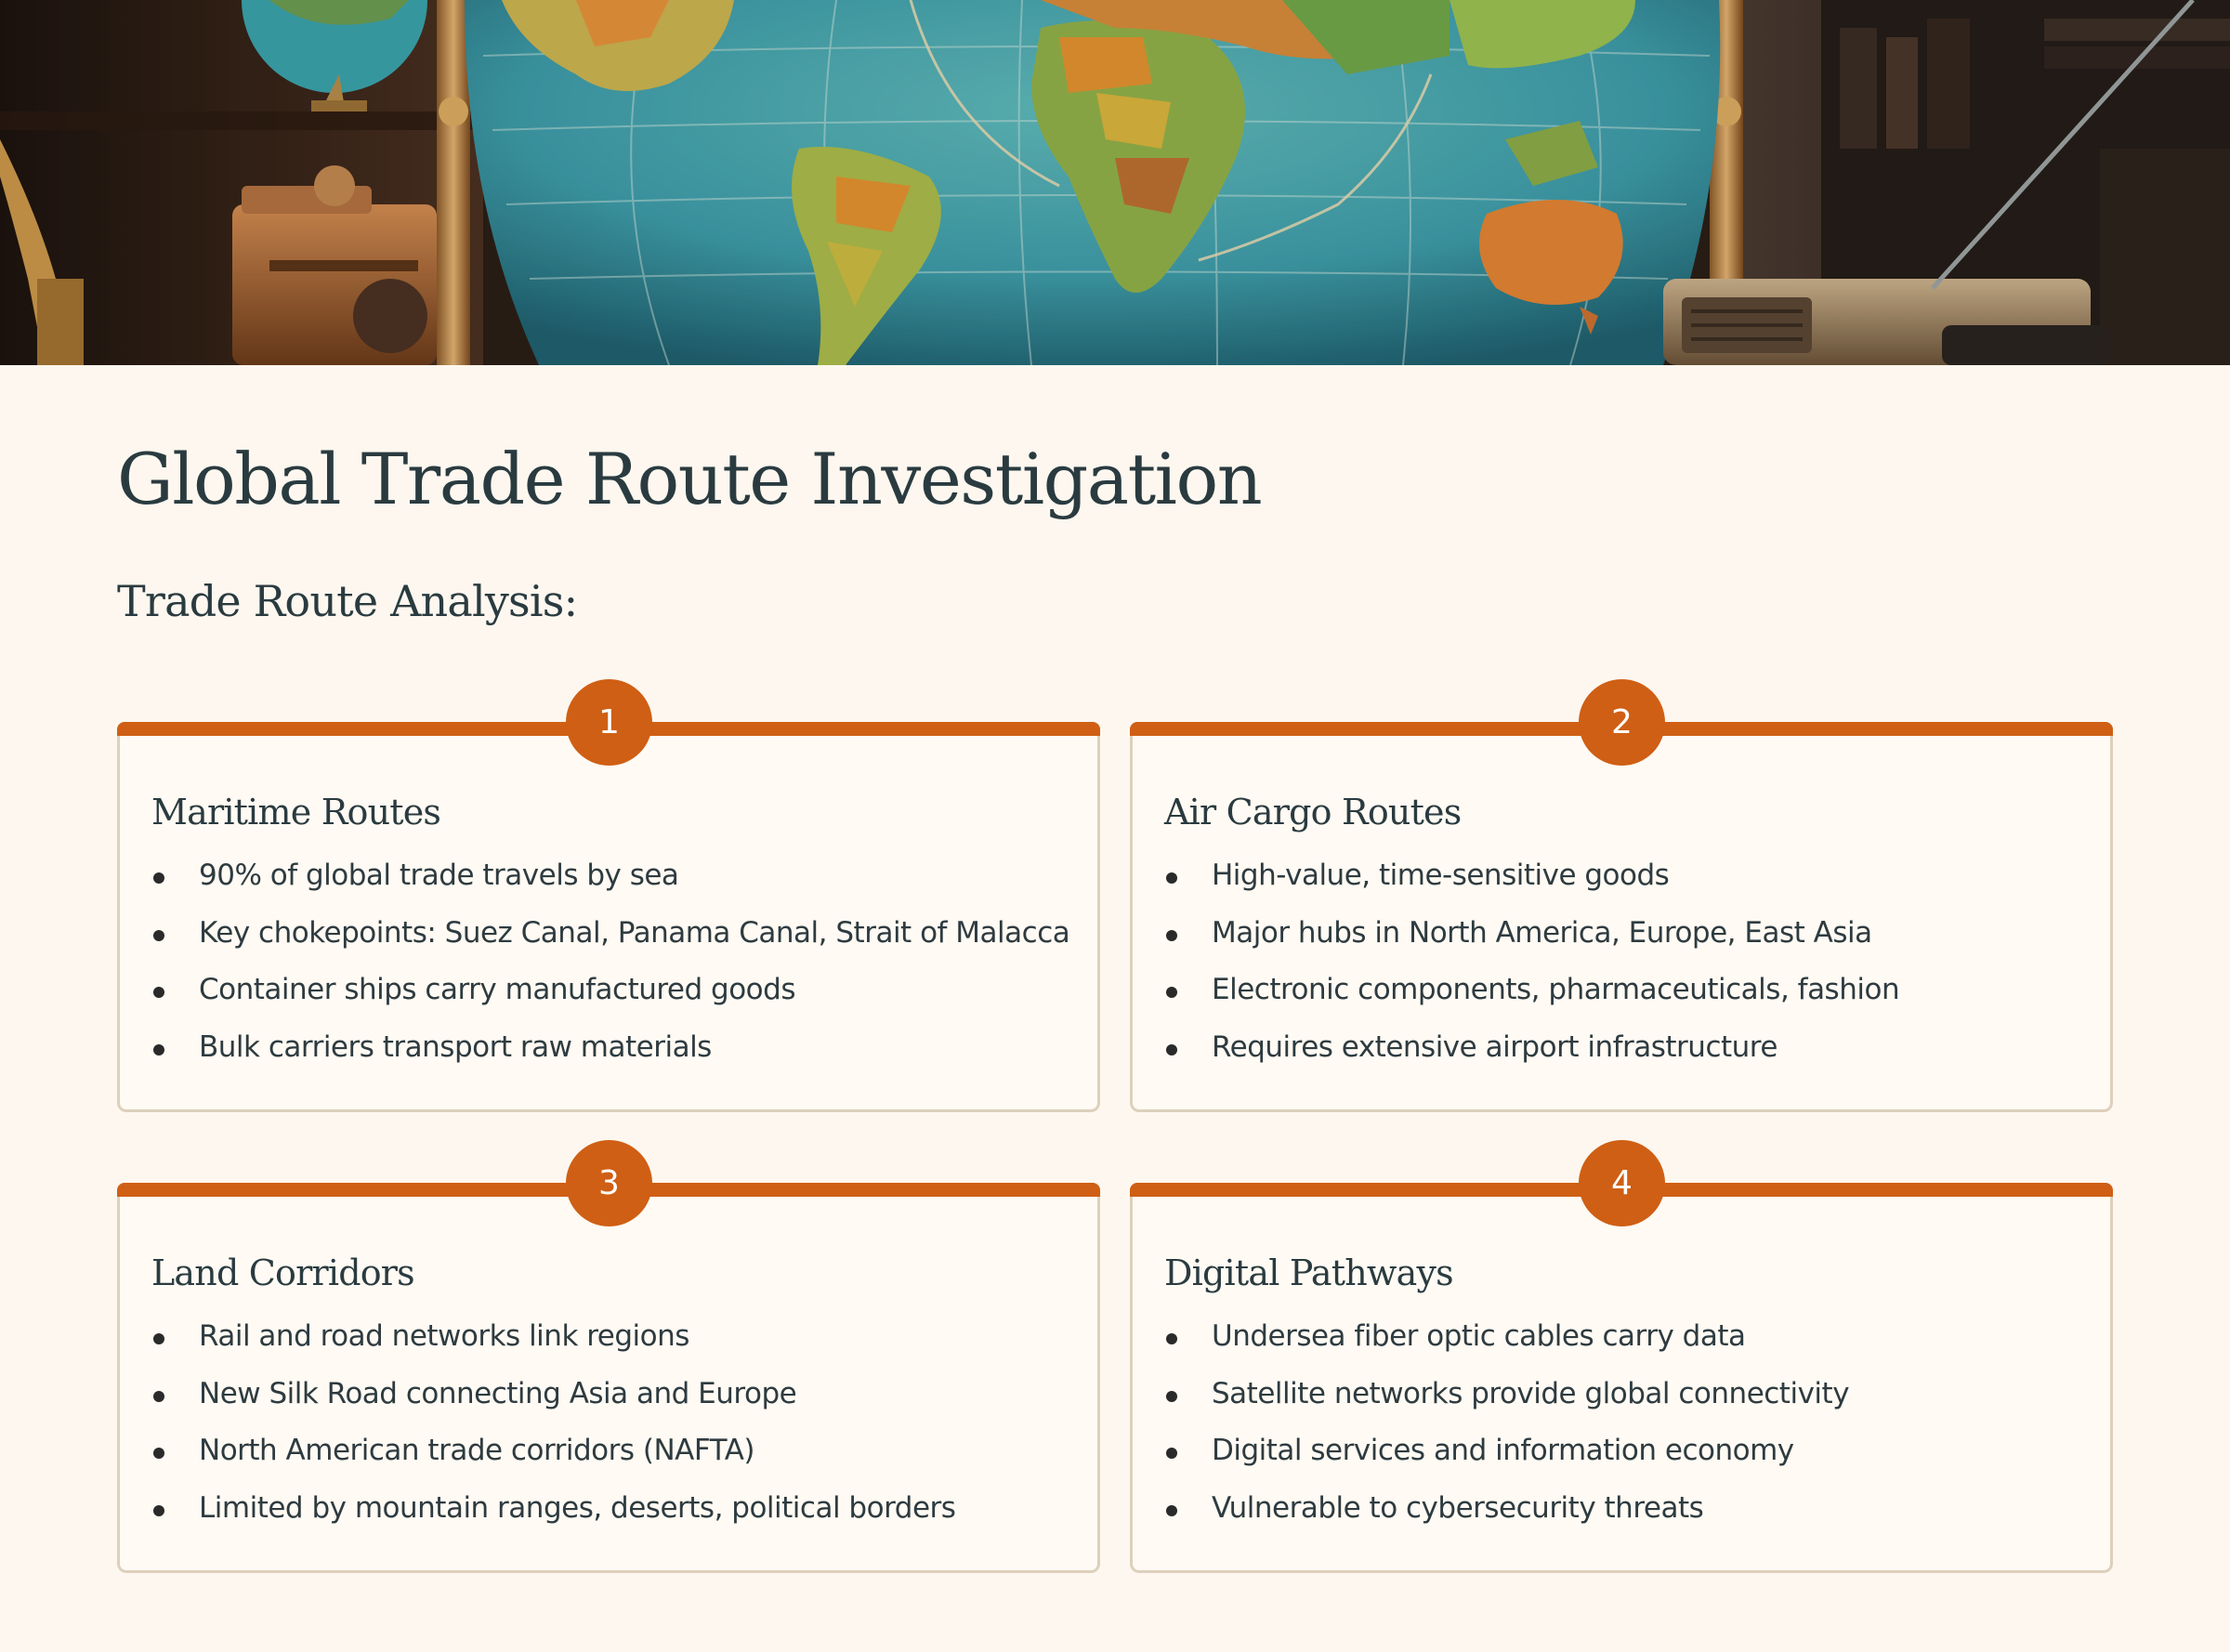  Describe the element at coordinates (1622, 723) in the screenshot. I see `card-number-badge: 2` at that location.